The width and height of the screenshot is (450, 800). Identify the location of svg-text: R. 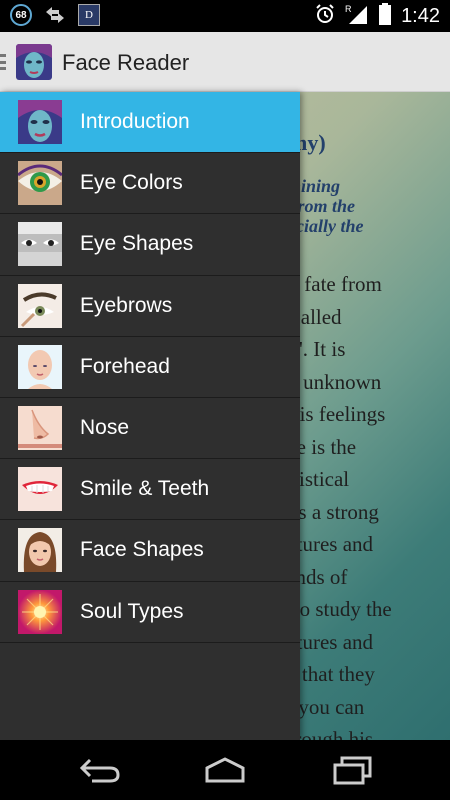
(348, 9).